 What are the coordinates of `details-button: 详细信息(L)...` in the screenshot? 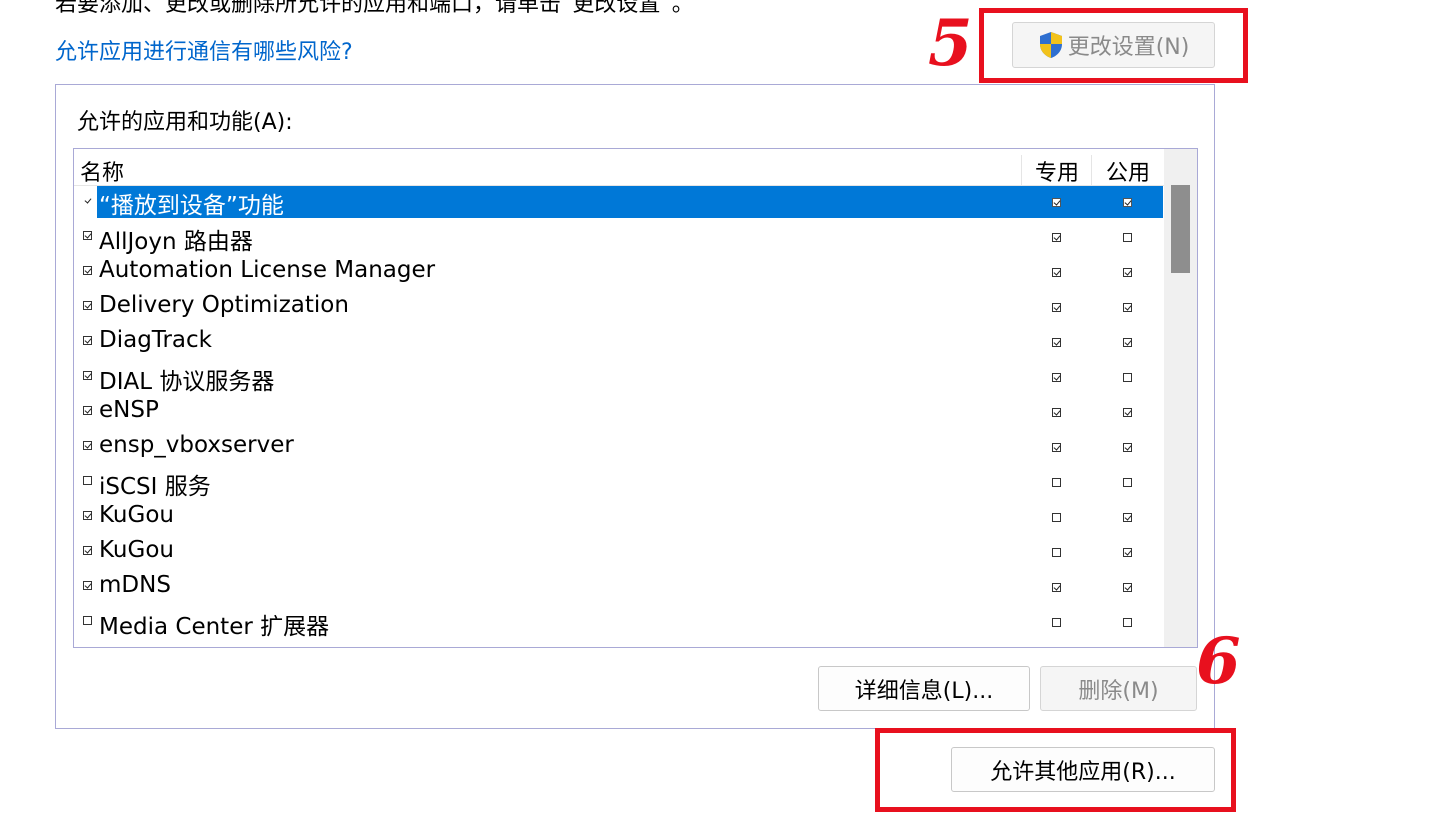 It's located at (924, 688).